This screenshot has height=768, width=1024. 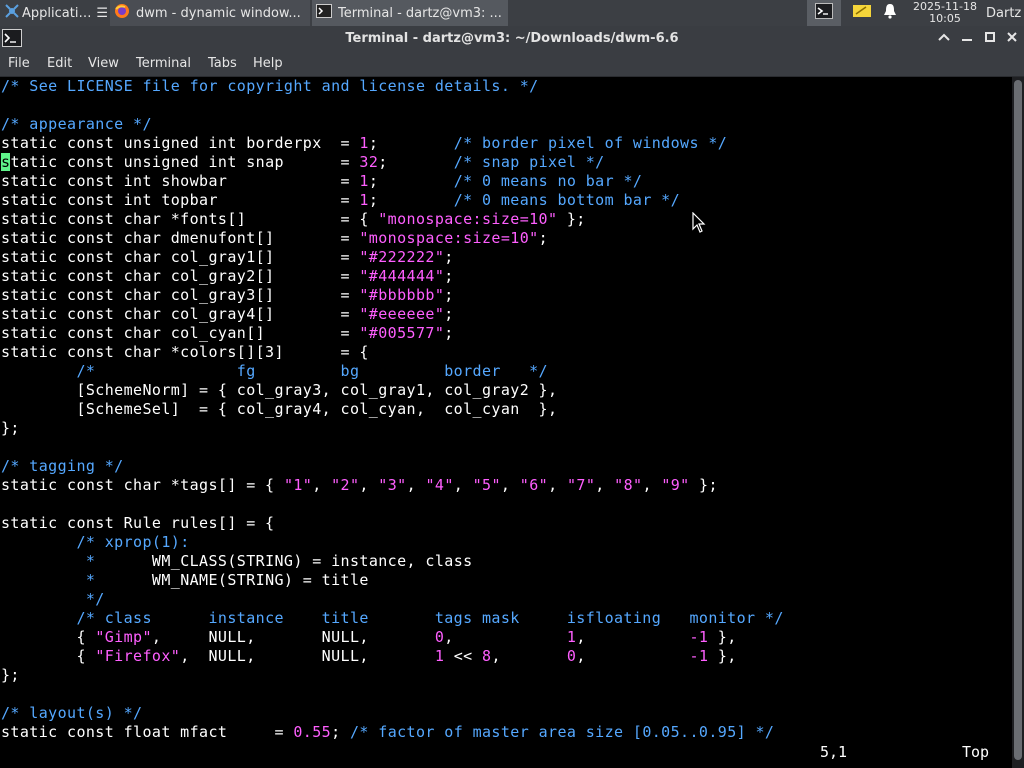 I want to click on minimize-button, so click(x=967, y=38).